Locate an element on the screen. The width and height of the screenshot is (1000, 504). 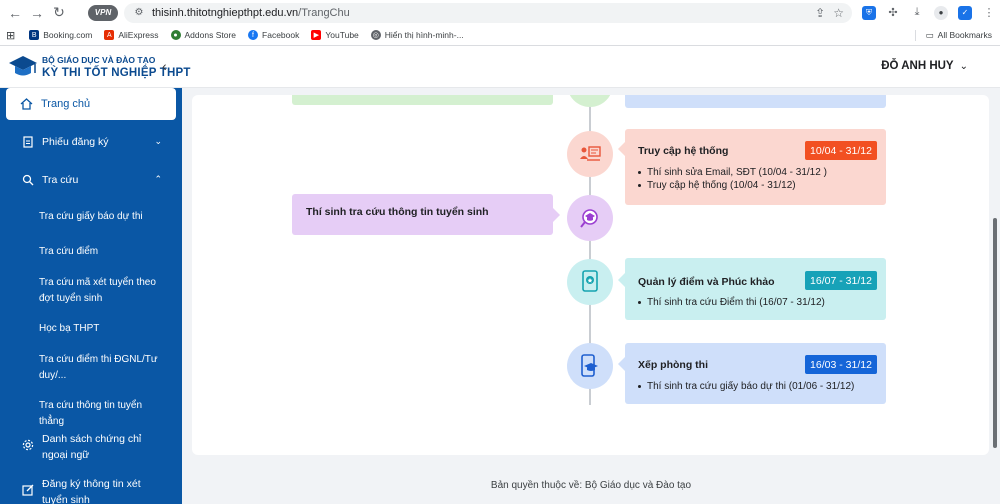
sidebar-item-certificates: Danh sách chứng chỉ ngoại ngữ is located at coordinates (89, 447).